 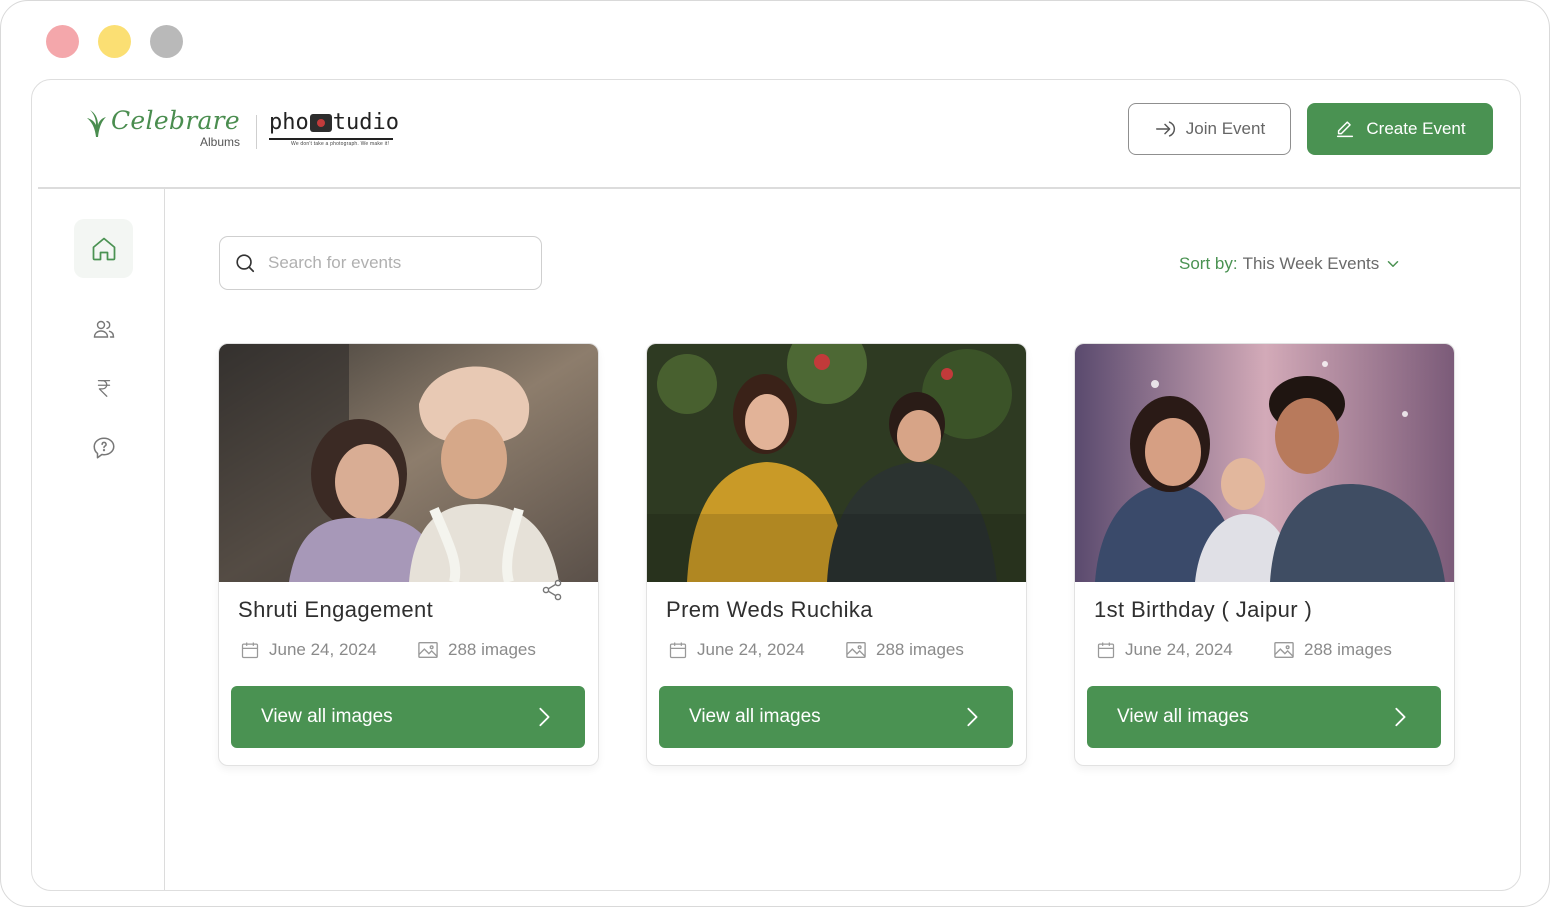 What do you see at coordinates (320, 123) in the screenshot?
I see `camera-icon` at bounding box center [320, 123].